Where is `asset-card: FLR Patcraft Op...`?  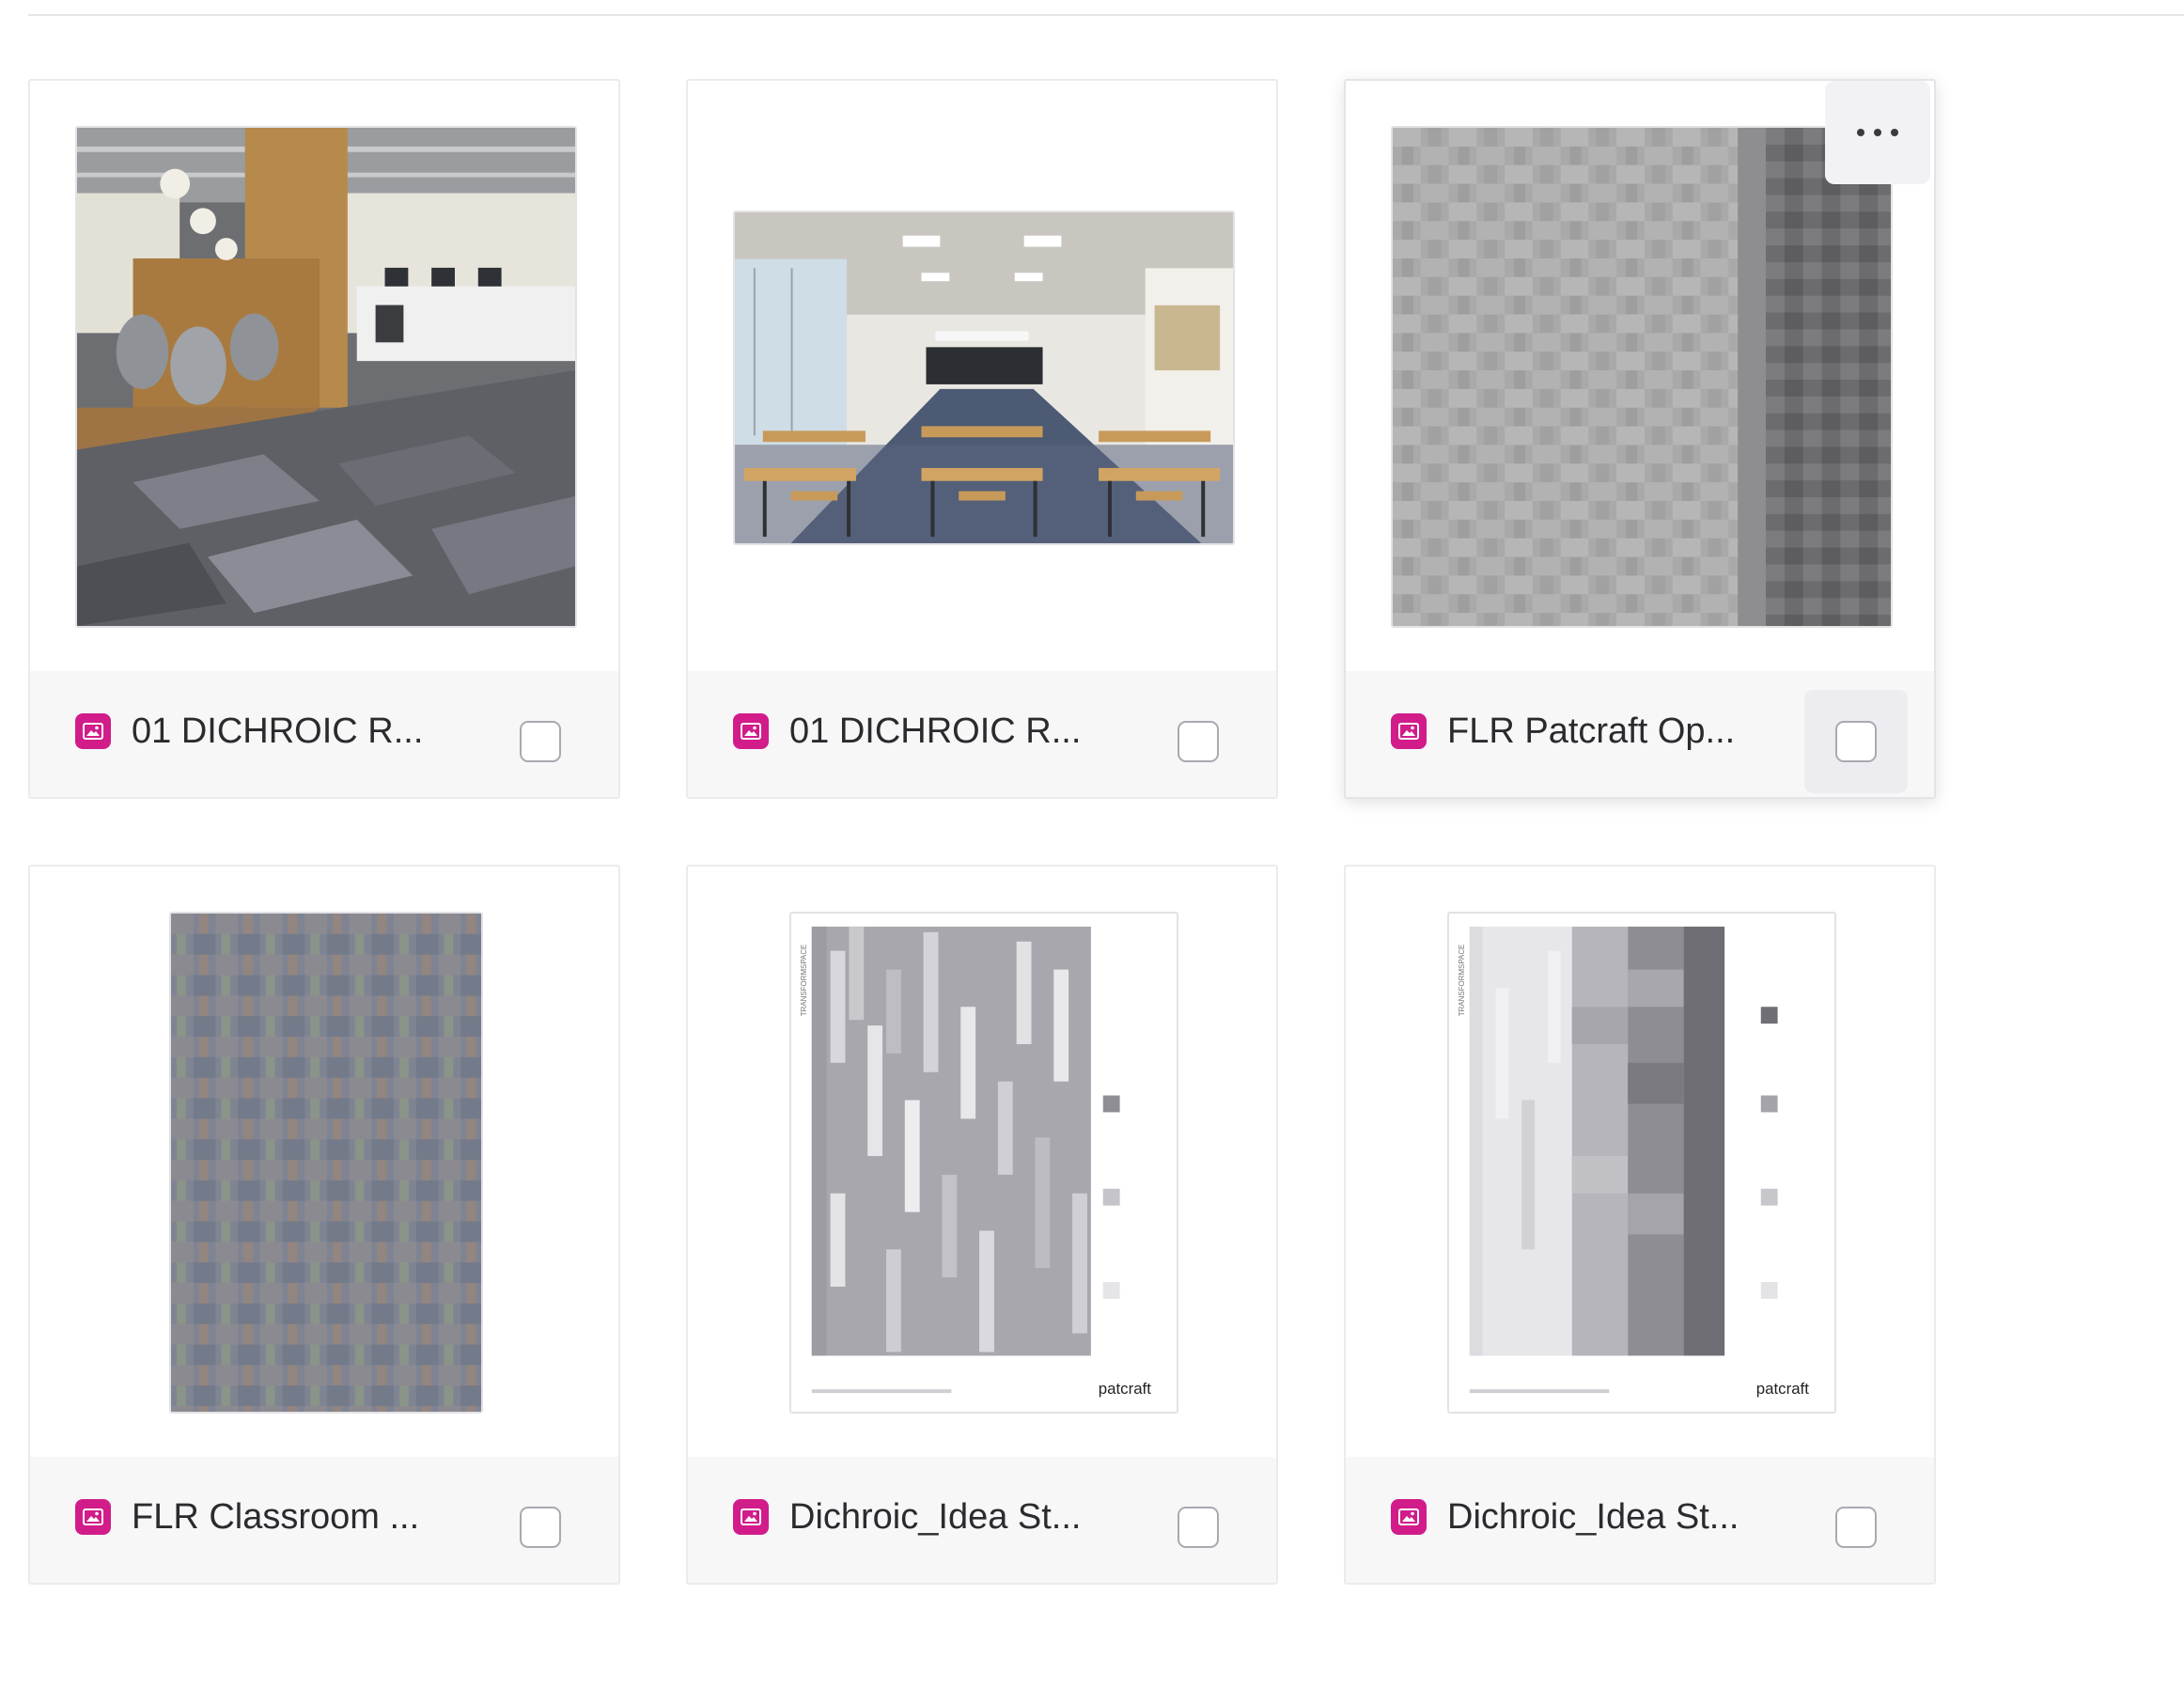
asset-card: FLR Patcraft Op... is located at coordinates (1640, 439).